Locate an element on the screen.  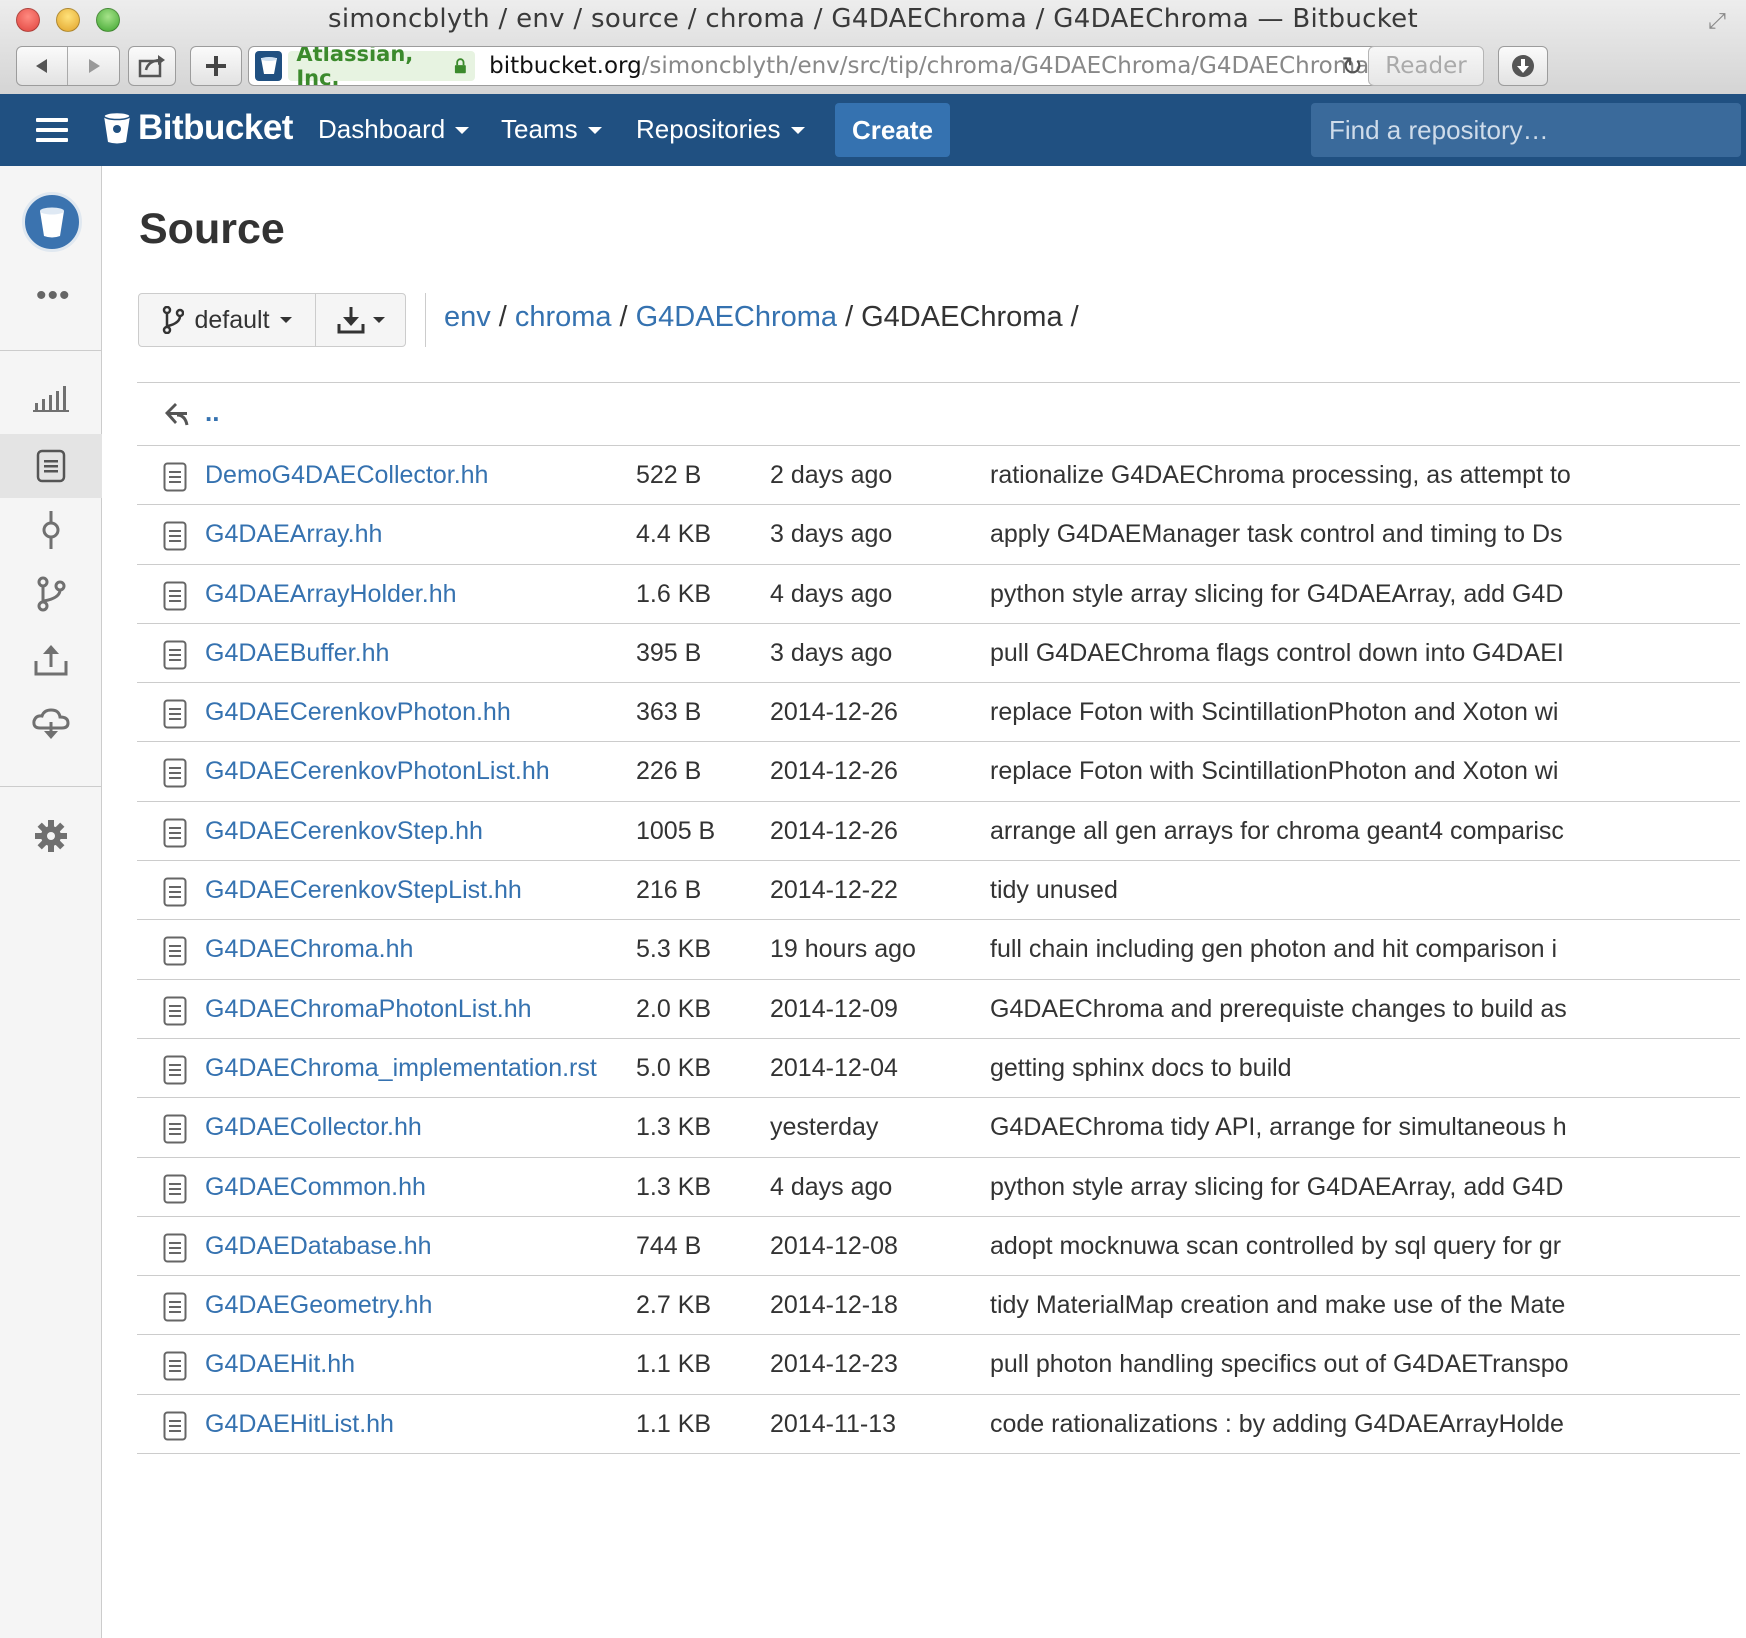
menu-hamburger-icon is located at coordinates (52, 130).